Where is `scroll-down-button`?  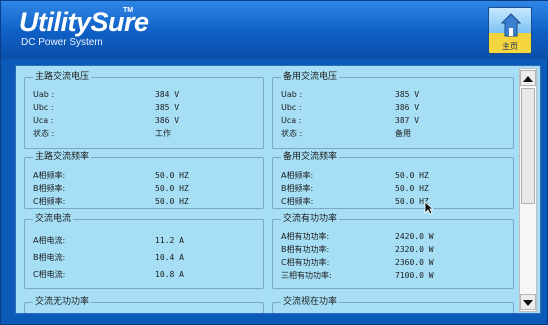
scroll-down-button is located at coordinates (528, 302).